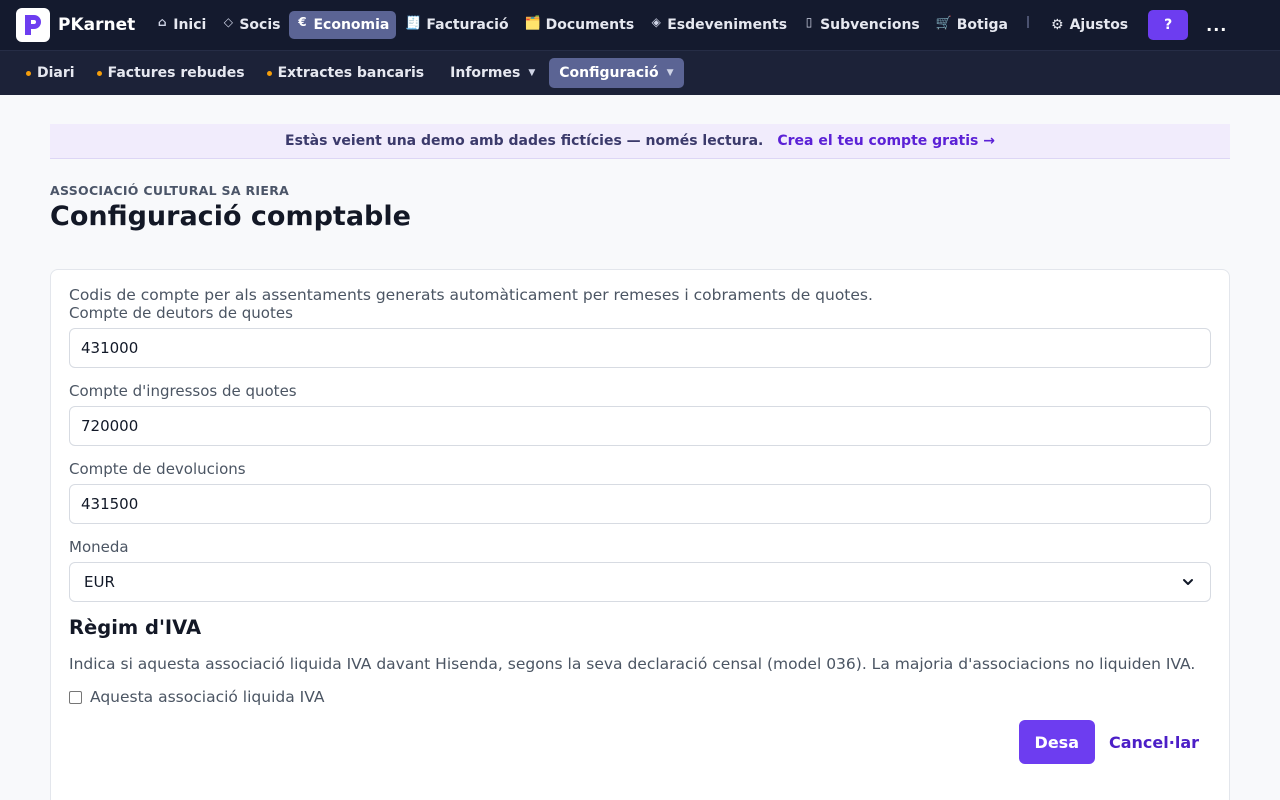  What do you see at coordinates (656, 22) in the screenshot?
I see `event-diamond-icon: ◈` at bounding box center [656, 22].